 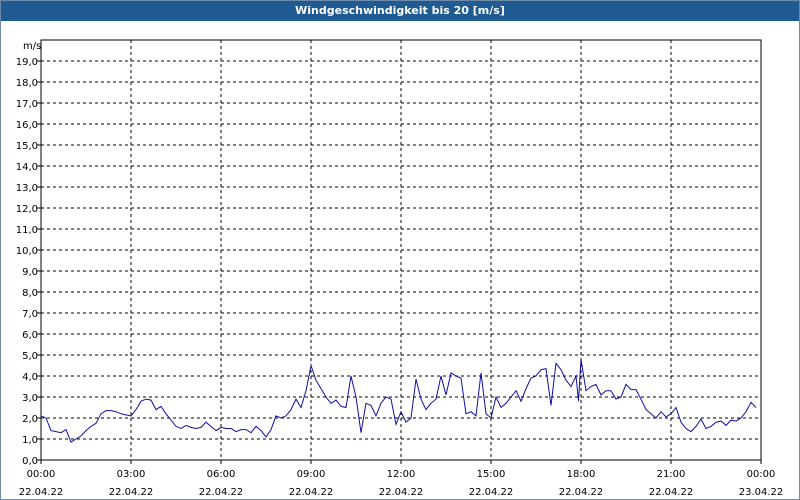 I want to click on y-tick-label: 4,0, so click(x=30, y=377).